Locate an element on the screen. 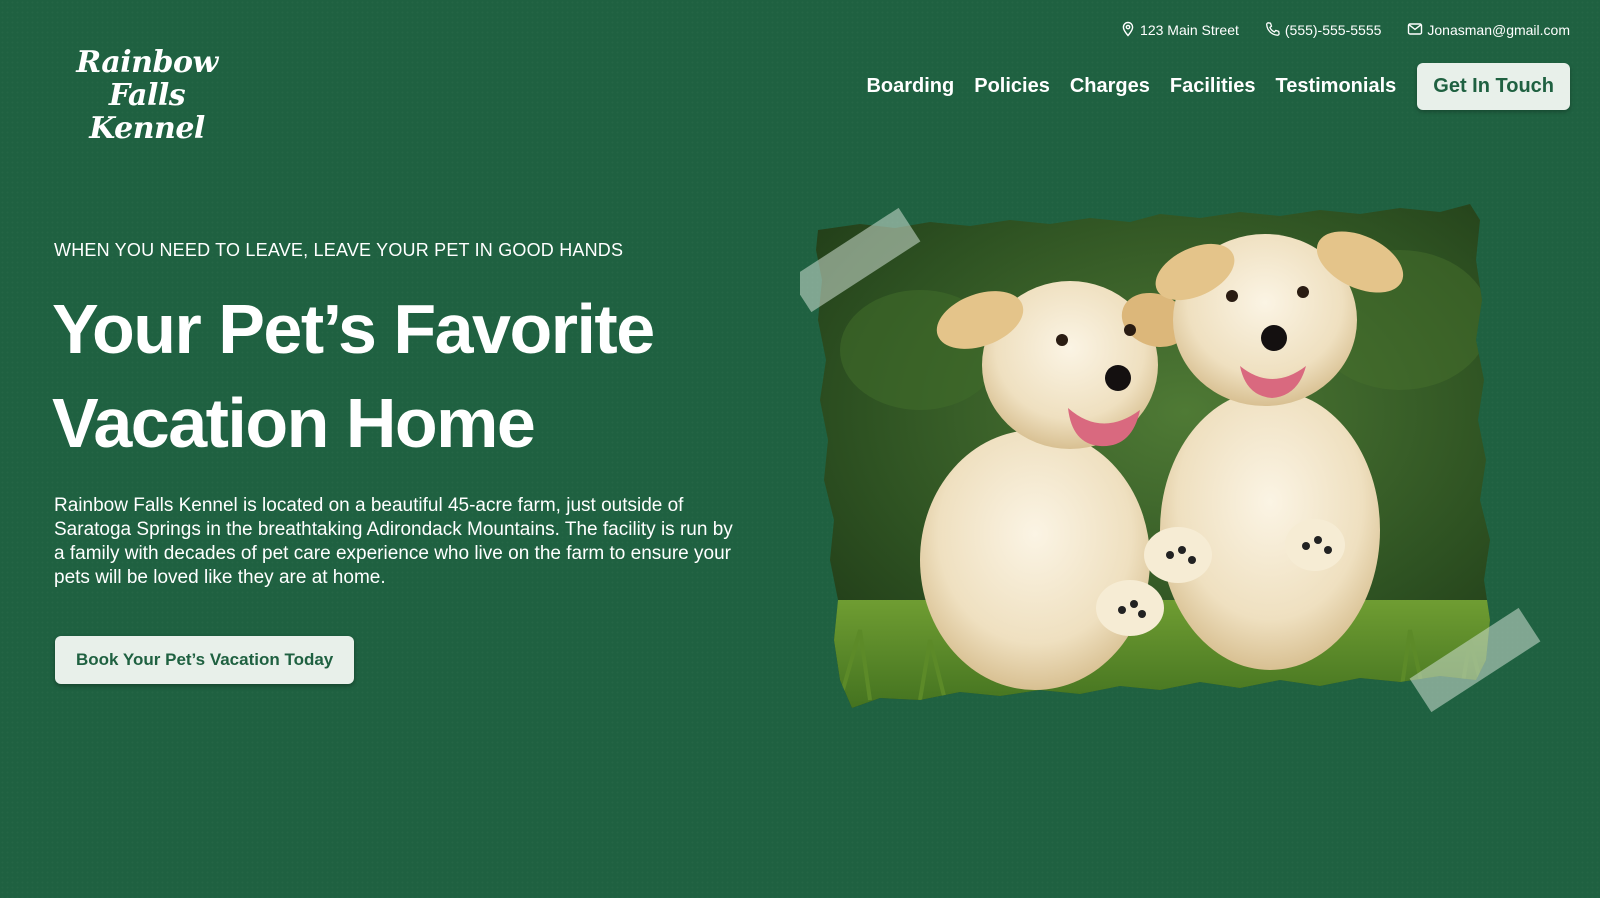 Image resolution: width=1600 pixels, height=898 pixels. book-vacation-button: Book Your Pet’s Vacation Today is located at coordinates (205, 660).